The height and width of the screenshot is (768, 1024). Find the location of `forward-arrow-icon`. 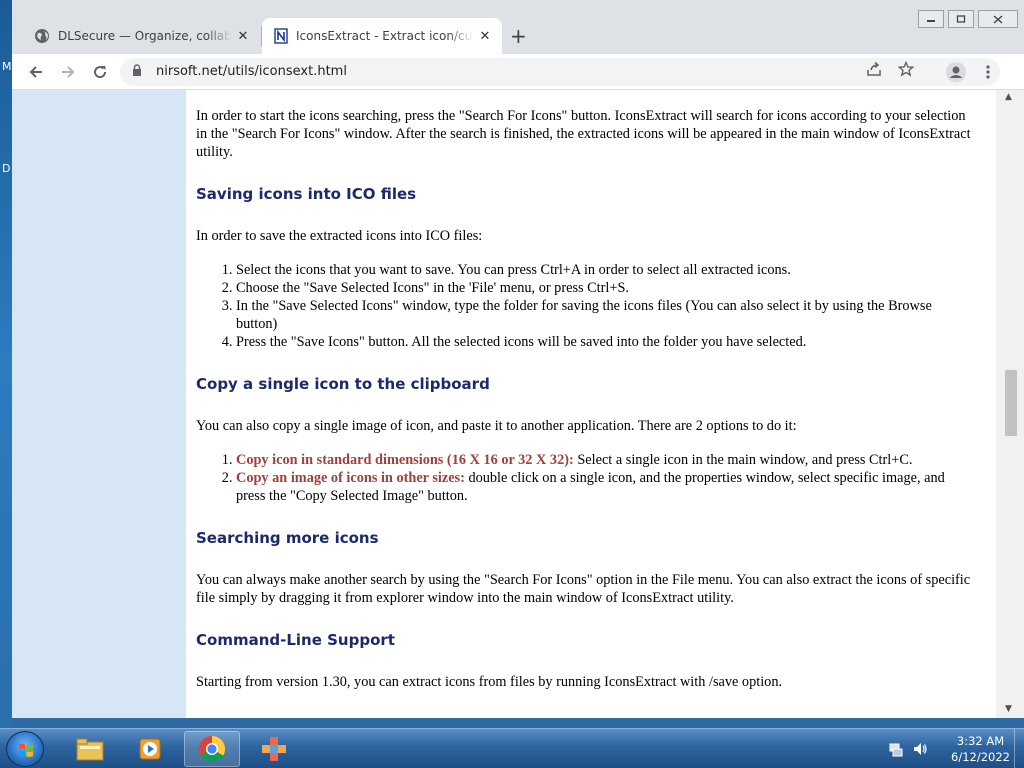

forward-arrow-icon is located at coordinates (68, 72).